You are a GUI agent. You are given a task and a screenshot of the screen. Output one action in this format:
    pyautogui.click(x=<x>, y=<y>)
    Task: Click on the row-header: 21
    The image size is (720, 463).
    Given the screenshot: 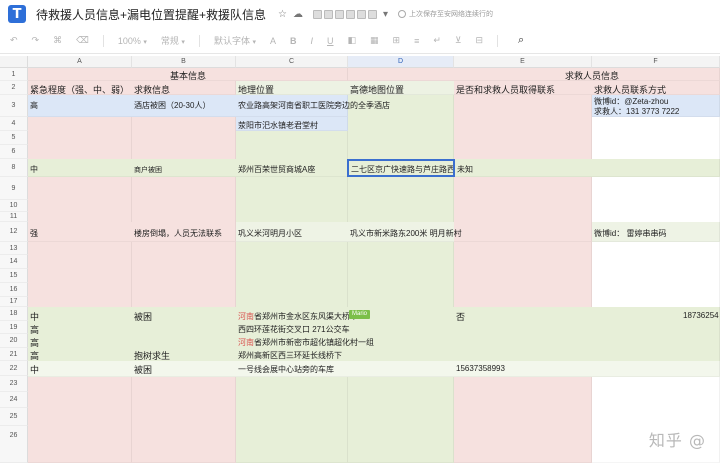 What is the action you would take?
    pyautogui.click(x=14, y=354)
    